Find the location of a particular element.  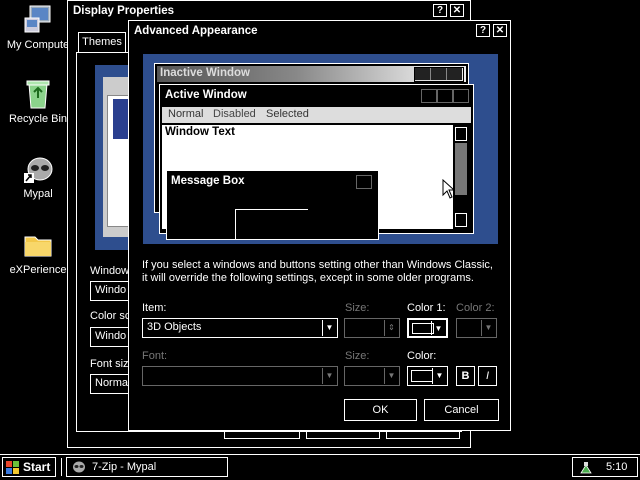

preview-scrollbar is located at coordinates (461, 177).